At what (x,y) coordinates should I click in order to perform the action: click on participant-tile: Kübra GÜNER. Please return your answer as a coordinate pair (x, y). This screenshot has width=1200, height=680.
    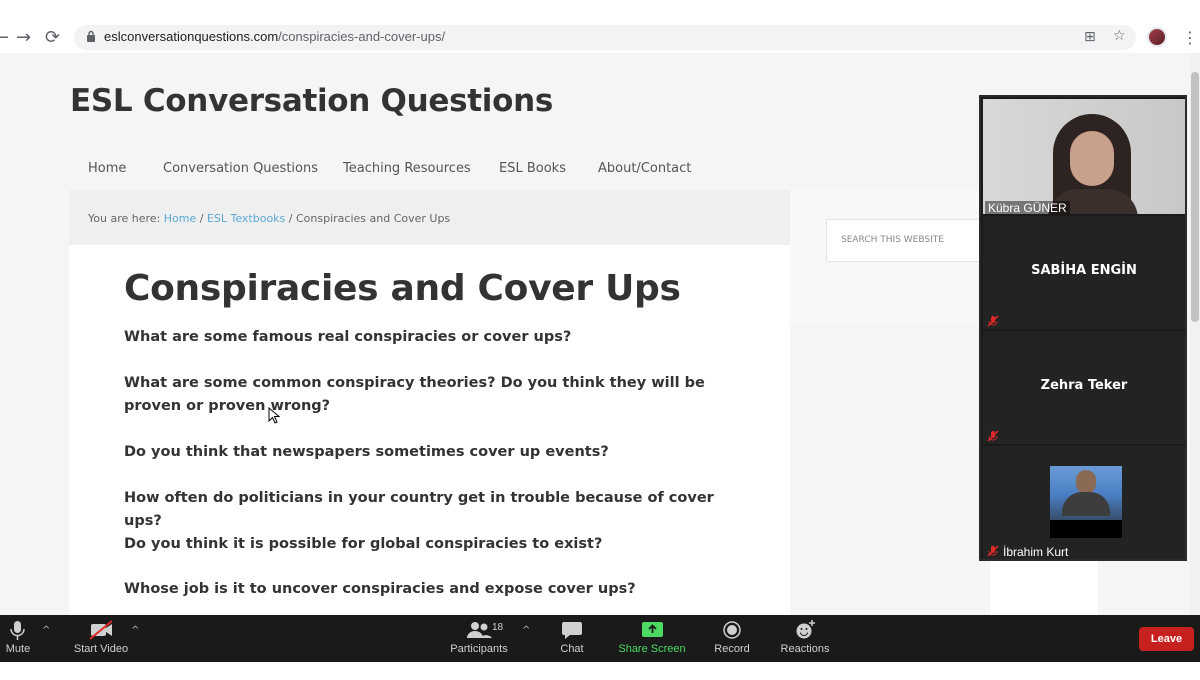
    Looking at the image, I should click on (1084, 156).